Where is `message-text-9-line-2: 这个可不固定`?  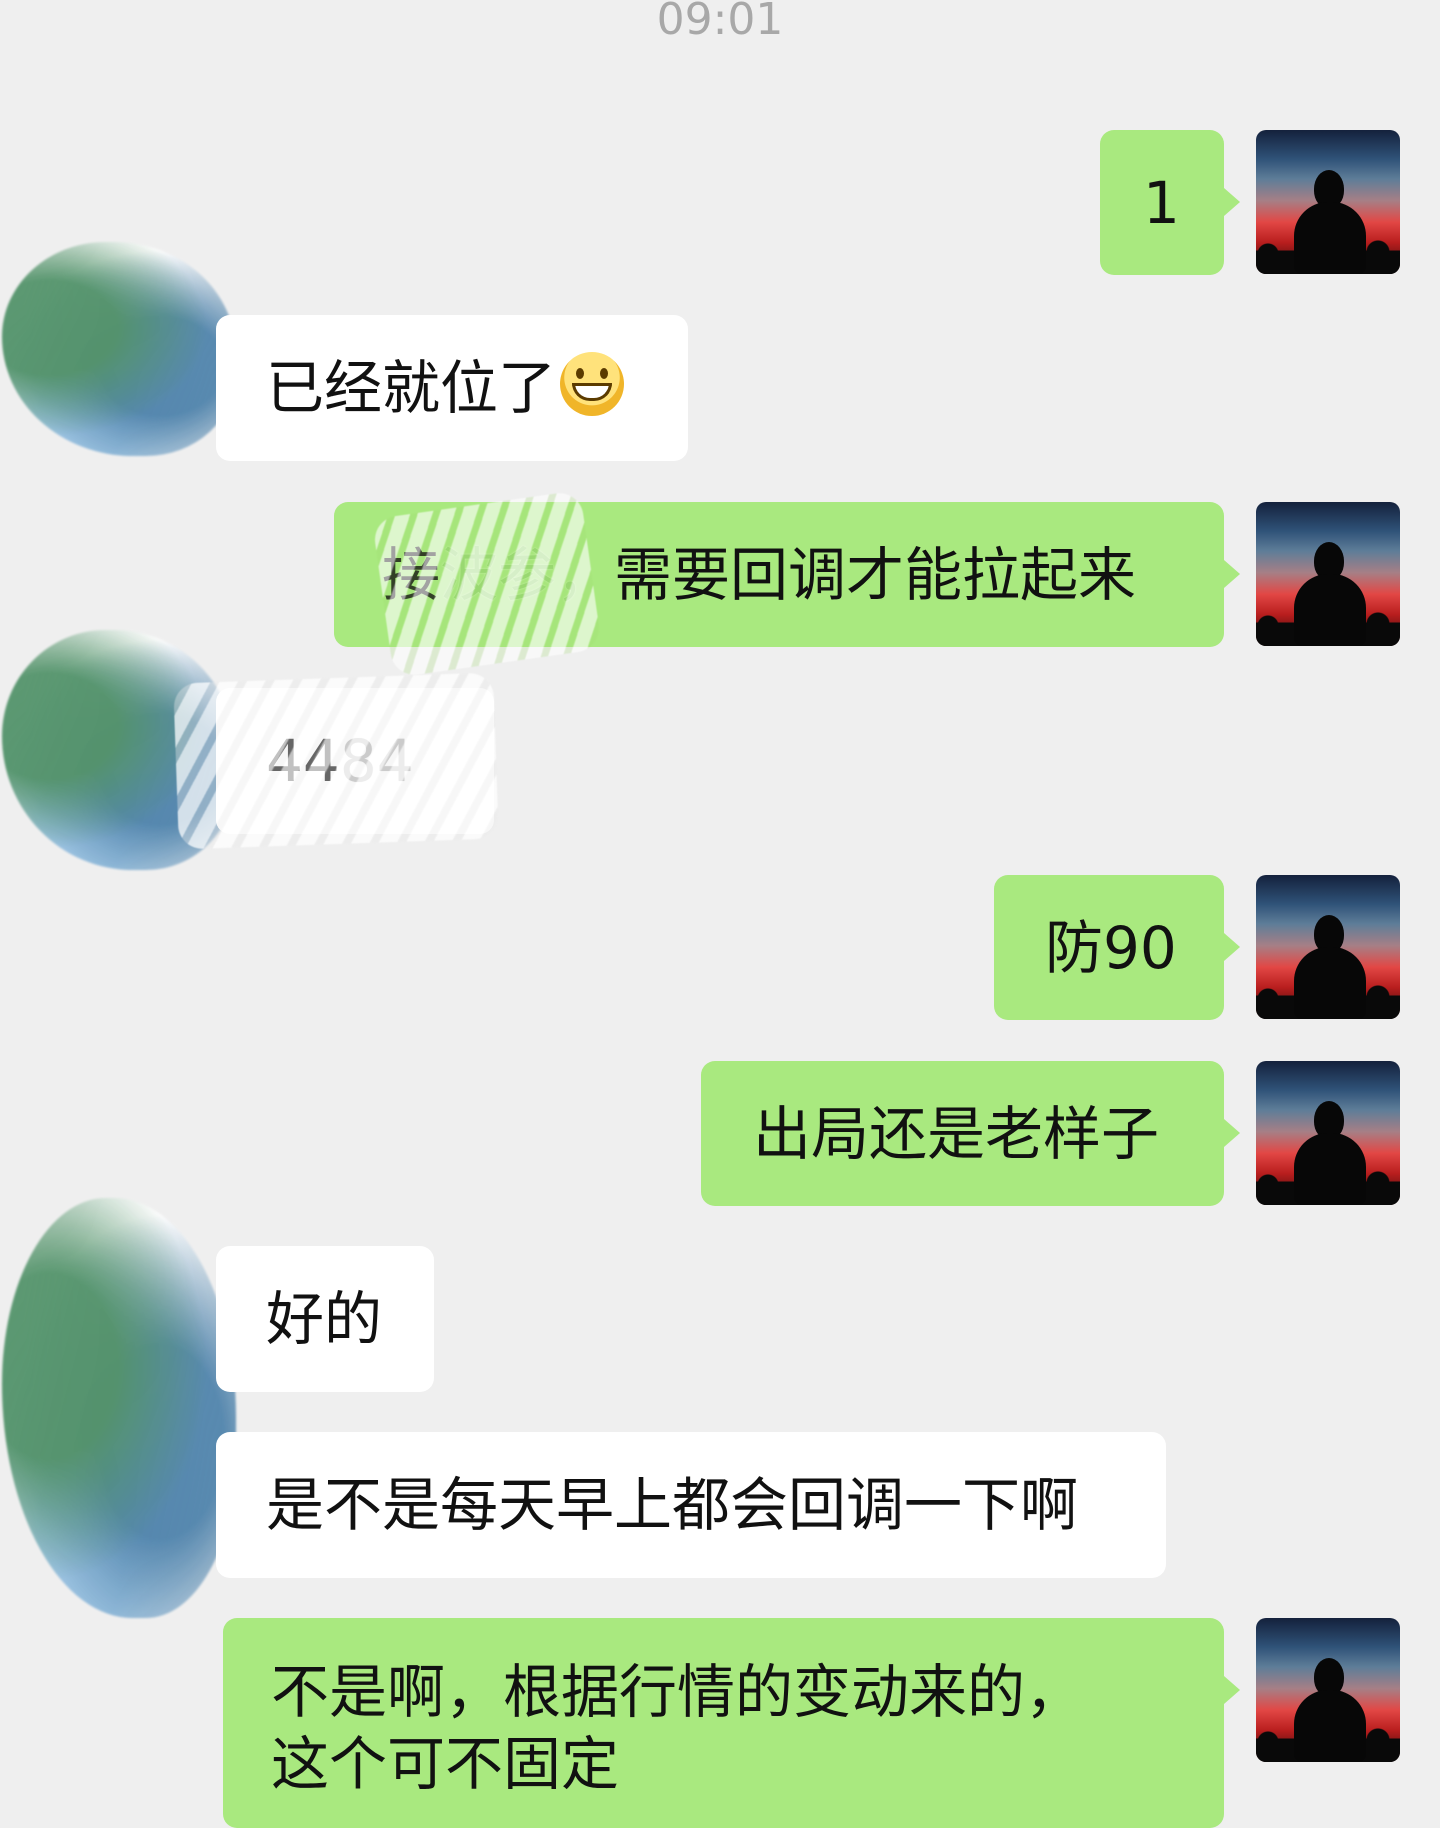 message-text-9-line-2: 这个可不固定 is located at coordinates (445, 1764).